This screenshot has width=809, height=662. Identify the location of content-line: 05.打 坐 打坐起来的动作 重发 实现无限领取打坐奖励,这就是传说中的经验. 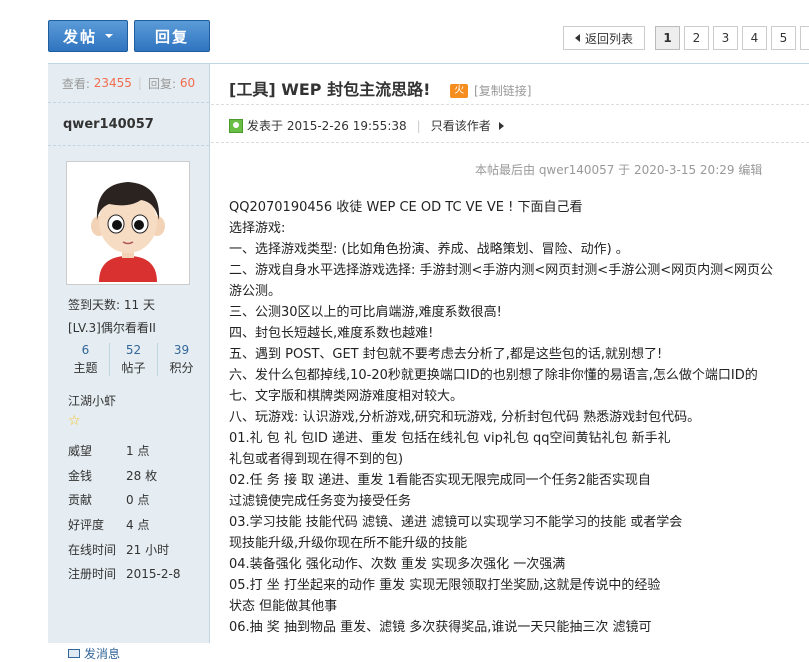
(445, 585).